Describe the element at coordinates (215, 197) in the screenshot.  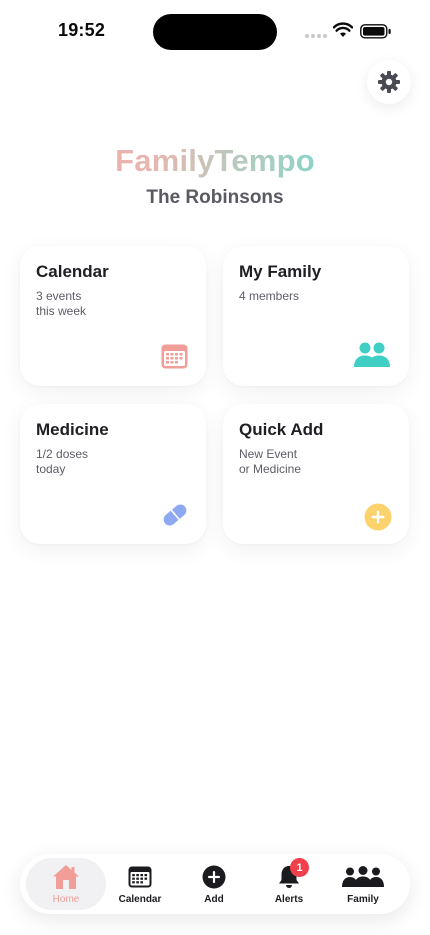
I see `family-name: The Robinsons` at that location.